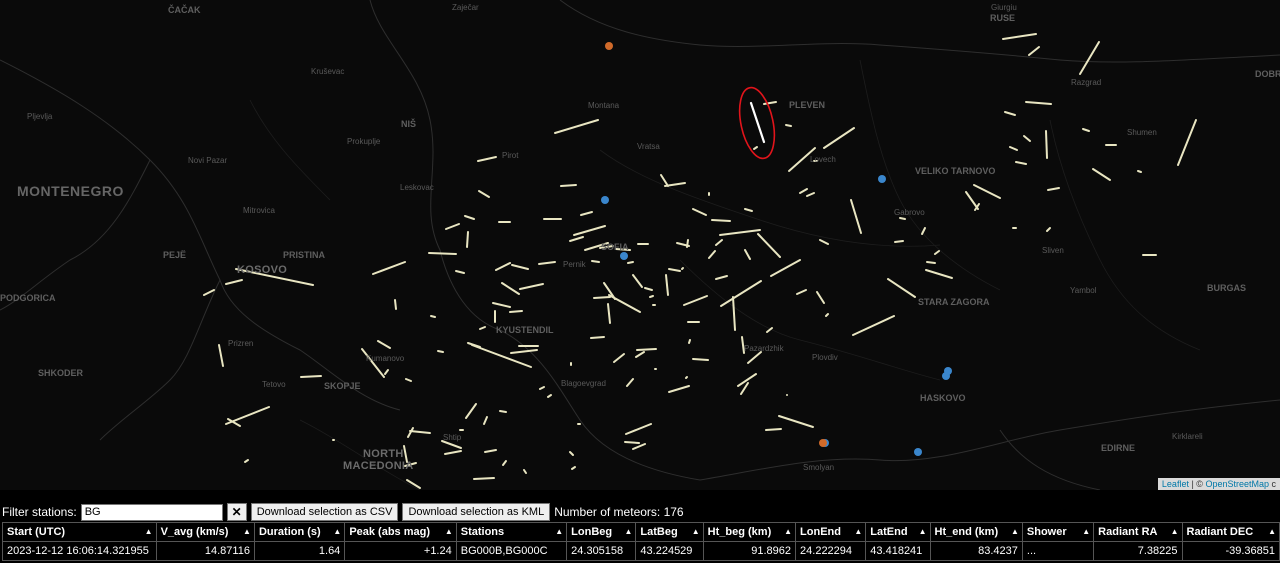 The image size is (1280, 563). I want to click on column-header: LonEnd ▲, so click(831, 532).